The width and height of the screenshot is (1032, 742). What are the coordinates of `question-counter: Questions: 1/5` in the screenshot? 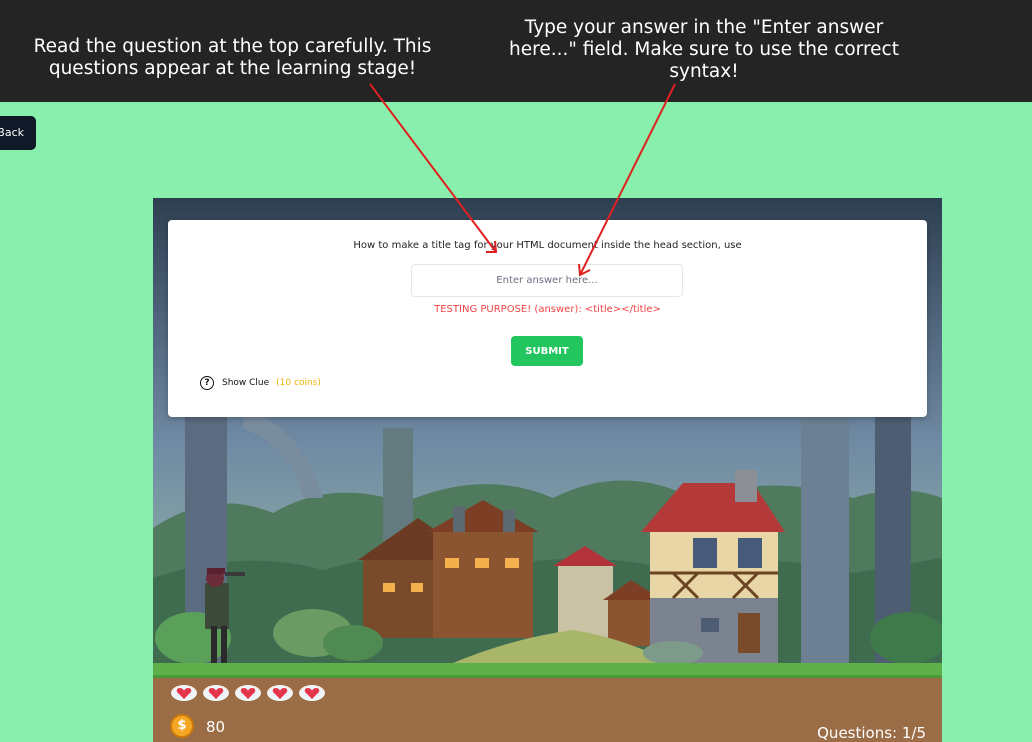 It's located at (871, 733).